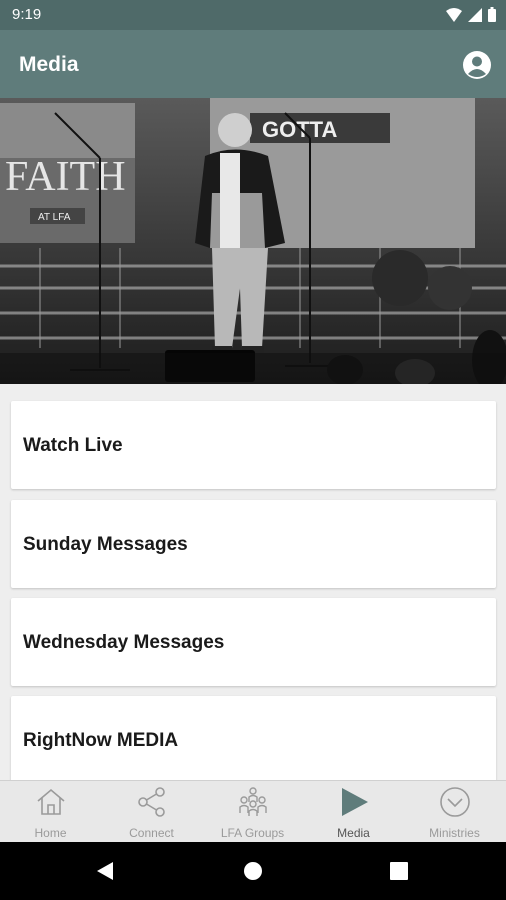 The image size is (506, 900). Describe the element at coordinates (253, 445) in the screenshot. I see `menu-item-watch-live: Watch Live` at that location.